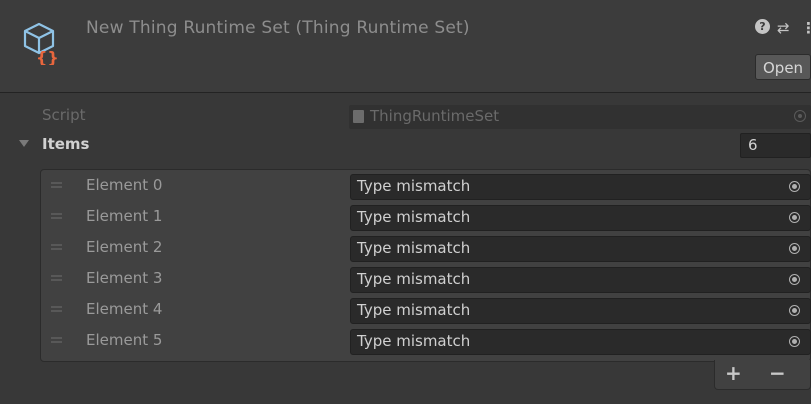 The image size is (811, 404). I want to click on list-item: Element 5 Type mismatch, so click(426, 342).